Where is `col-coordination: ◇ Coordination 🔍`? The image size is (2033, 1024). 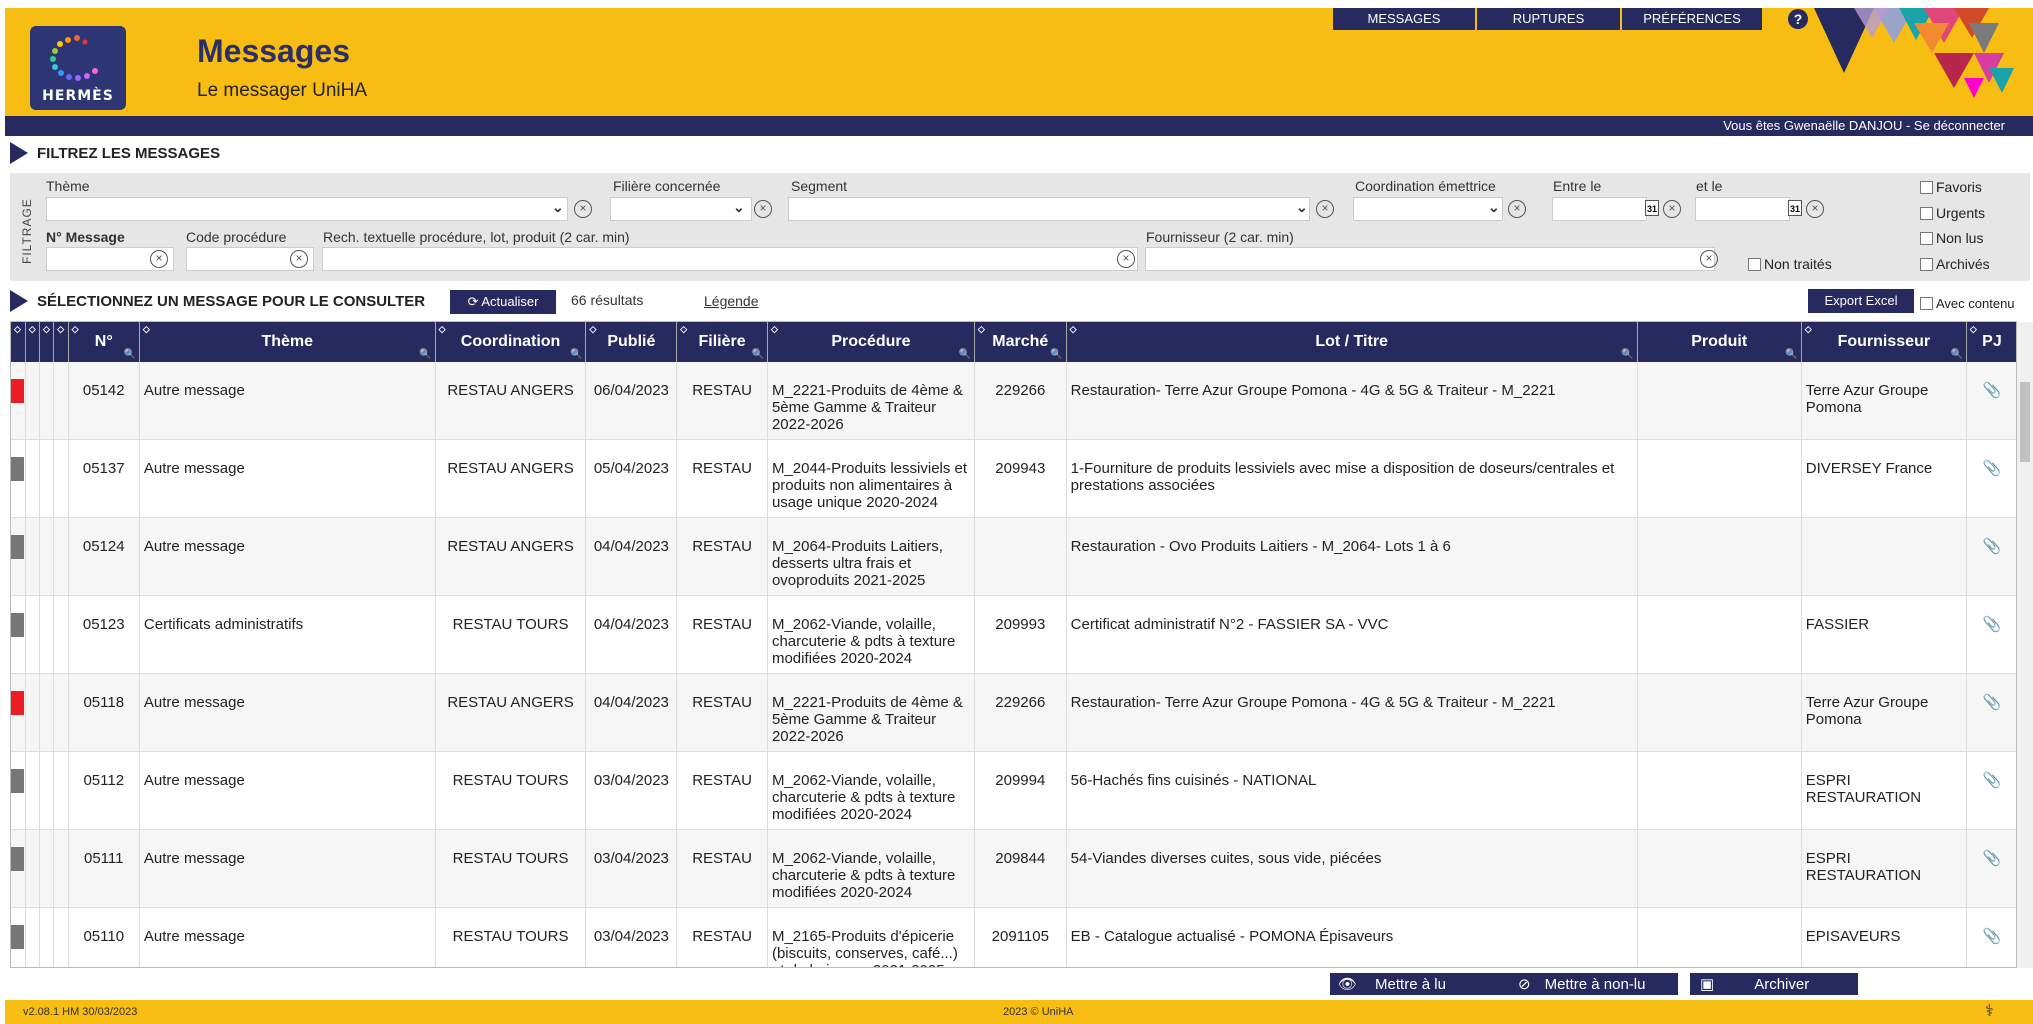 col-coordination: ◇ Coordination 🔍 is located at coordinates (511, 342).